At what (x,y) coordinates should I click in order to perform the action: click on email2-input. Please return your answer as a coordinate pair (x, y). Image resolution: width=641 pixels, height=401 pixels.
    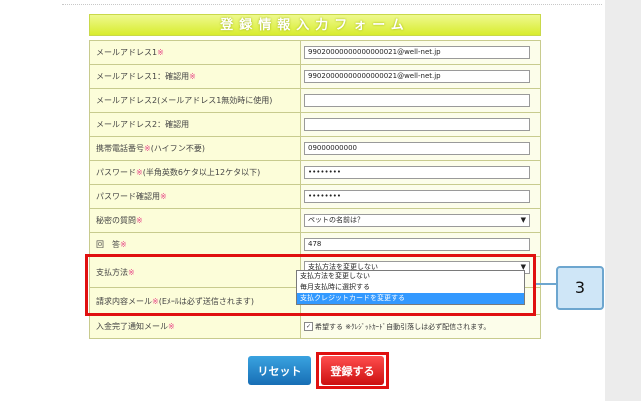
    Looking at the image, I should click on (417, 100).